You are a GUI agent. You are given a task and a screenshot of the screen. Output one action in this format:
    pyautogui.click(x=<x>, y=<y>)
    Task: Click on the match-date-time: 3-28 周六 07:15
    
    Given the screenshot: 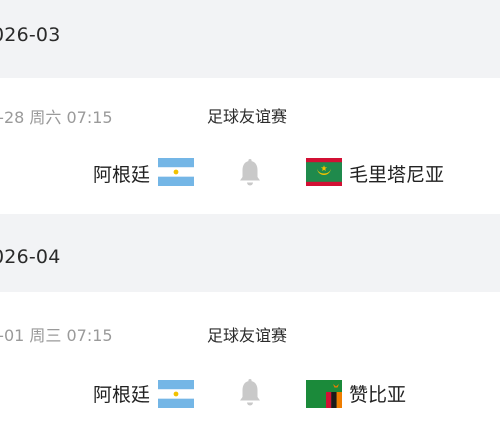 What is the action you would take?
    pyautogui.click(x=56, y=117)
    